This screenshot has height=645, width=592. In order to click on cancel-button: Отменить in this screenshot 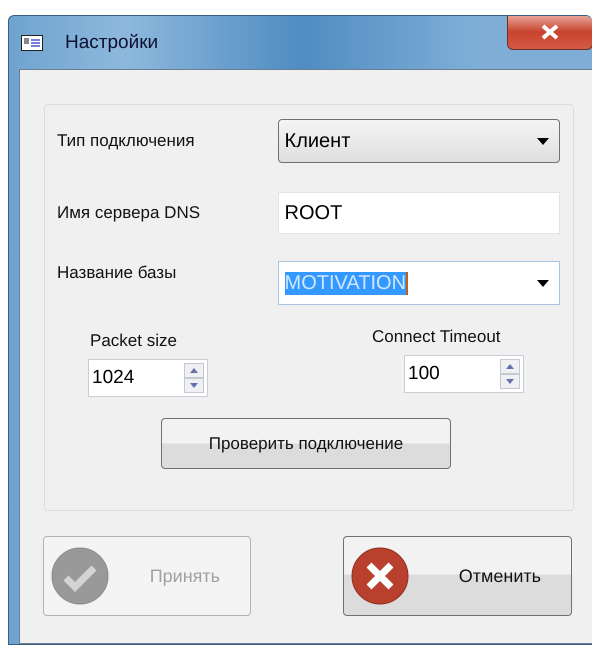, I will do `click(457, 576)`.